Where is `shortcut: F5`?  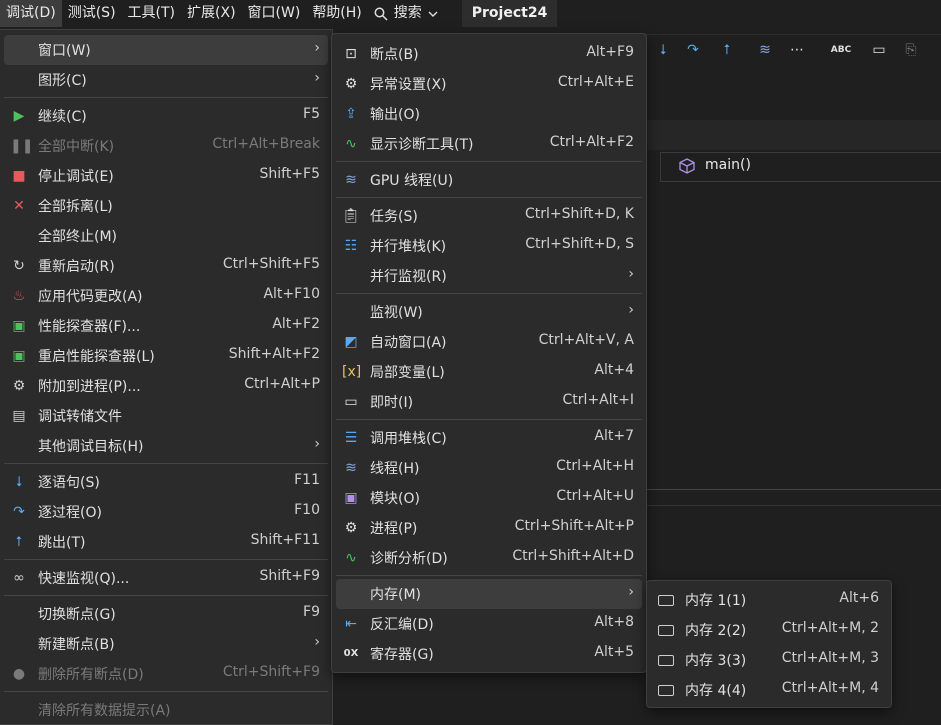 shortcut: F5 is located at coordinates (311, 114).